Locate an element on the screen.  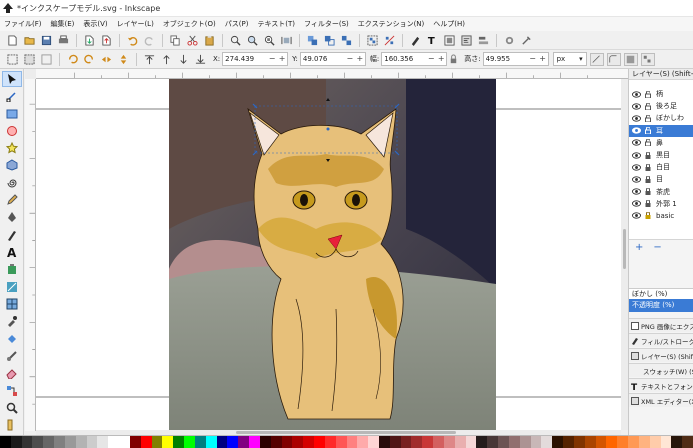
pen-tool is located at coordinates (12, 217).